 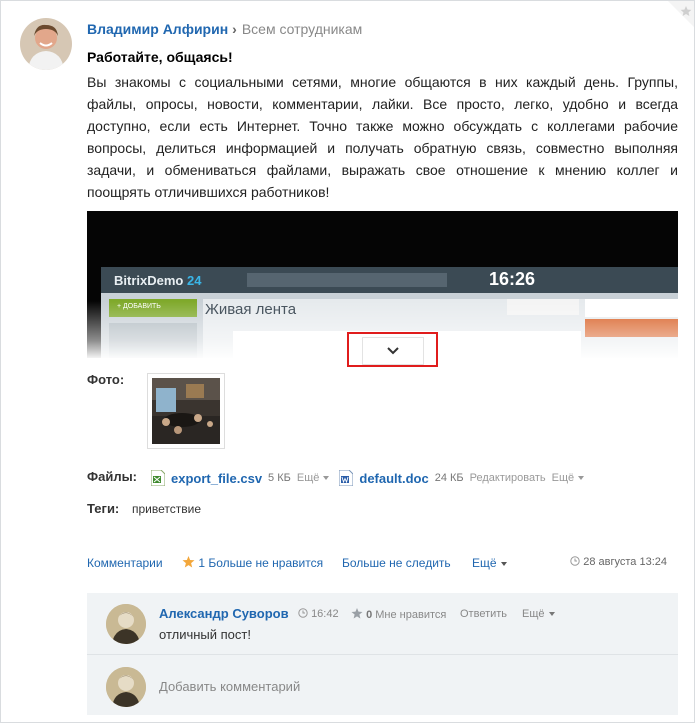 I want to click on excel-file-icon, so click(x=158, y=478).